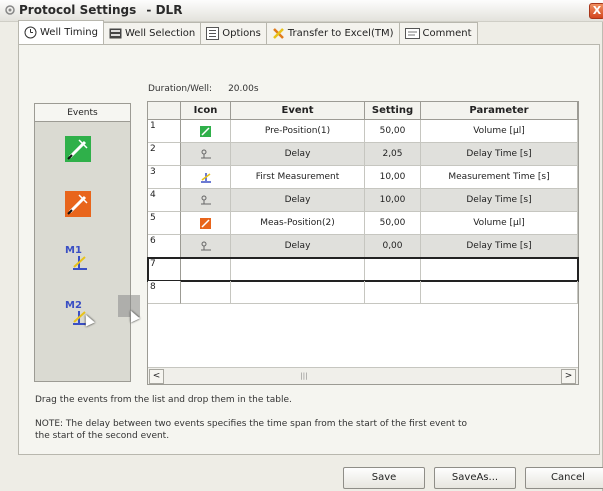 The image size is (603, 491). What do you see at coordinates (393, 154) in the screenshot?
I see `row-setting: 2,05` at bounding box center [393, 154].